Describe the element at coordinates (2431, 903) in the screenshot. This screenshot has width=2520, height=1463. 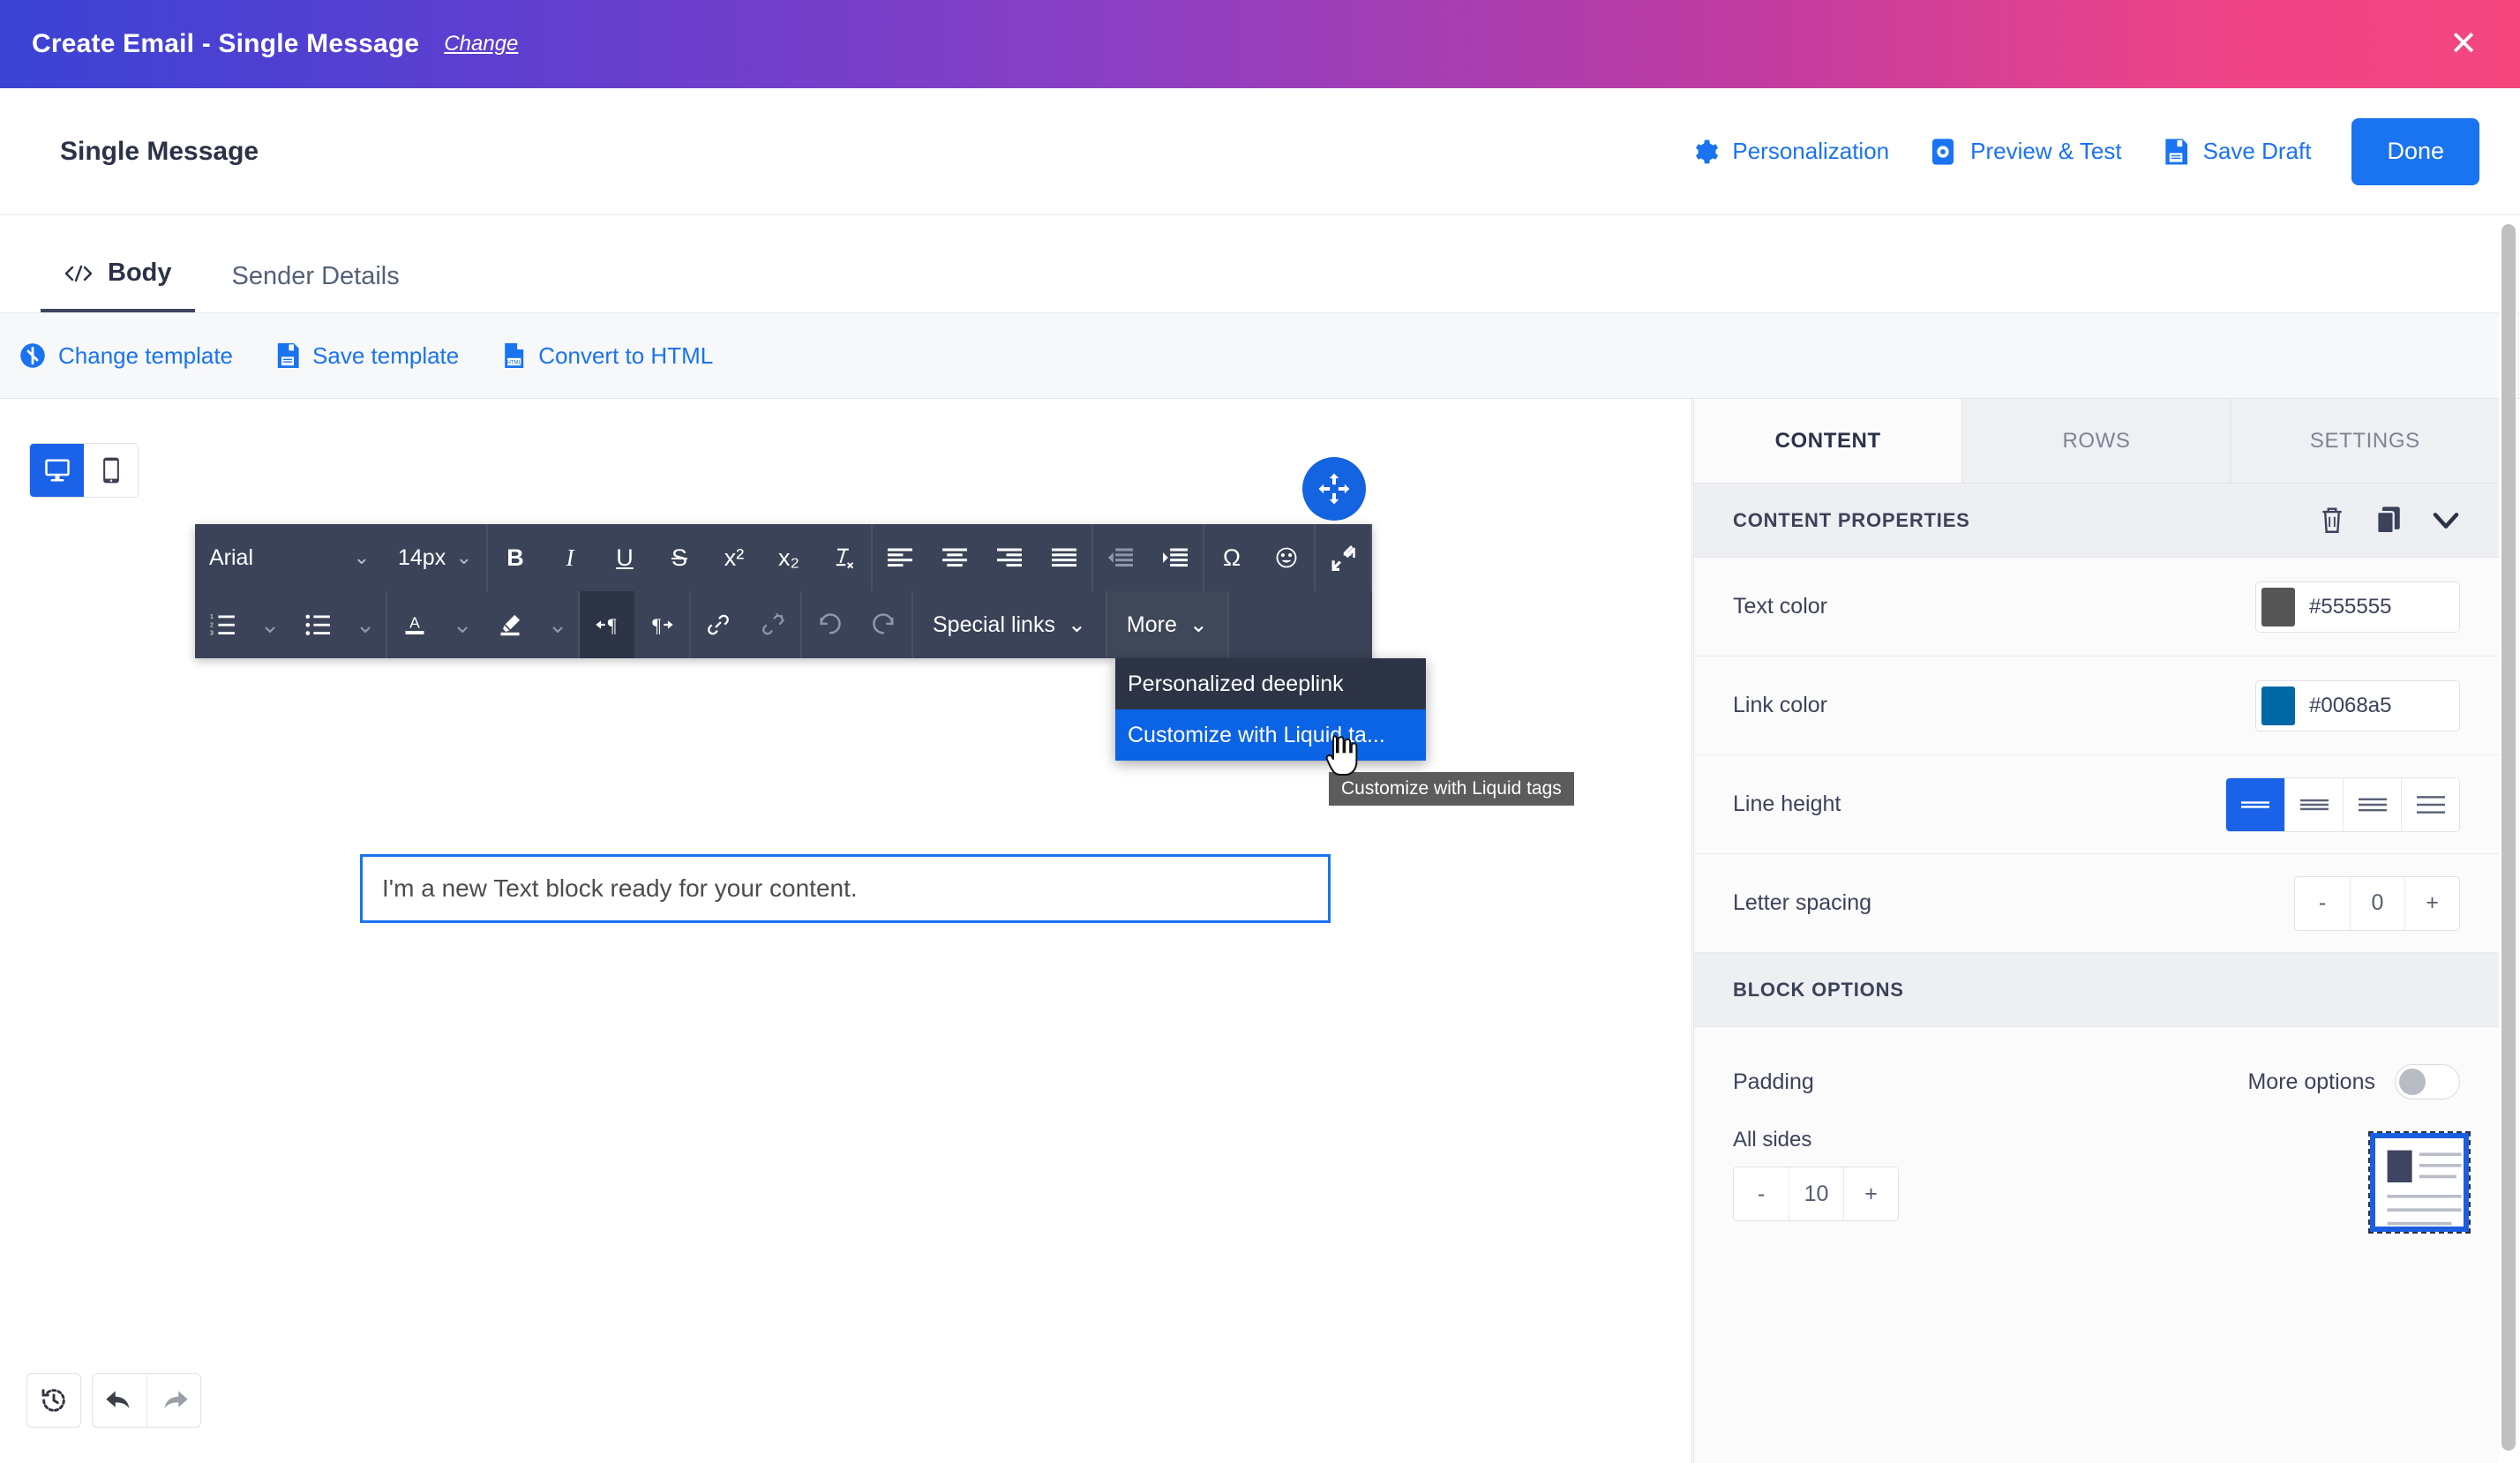
I see `letter-spacing-increase-button: +` at that location.